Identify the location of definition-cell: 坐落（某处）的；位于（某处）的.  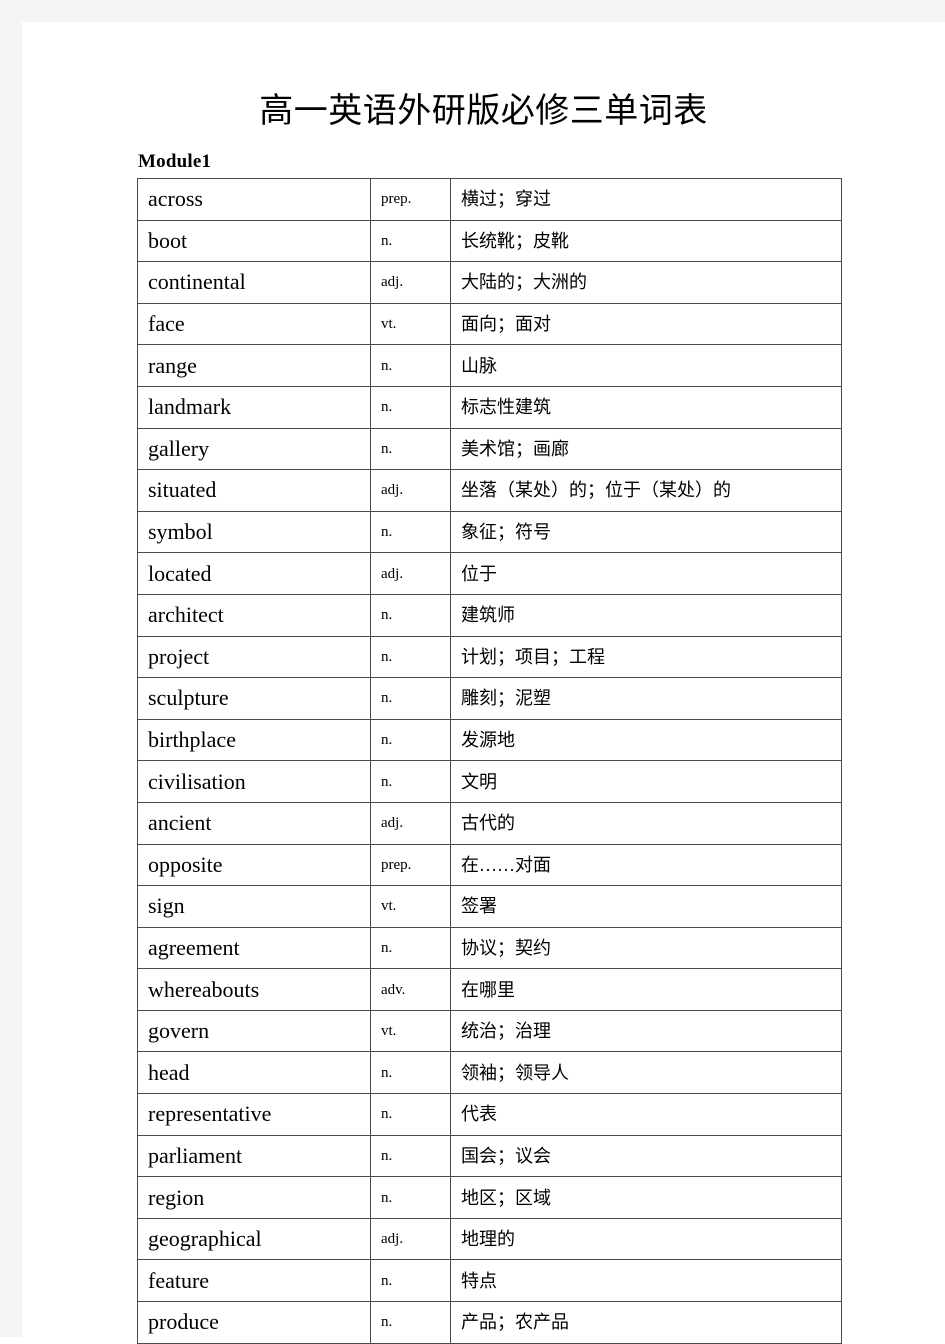
(646, 490).